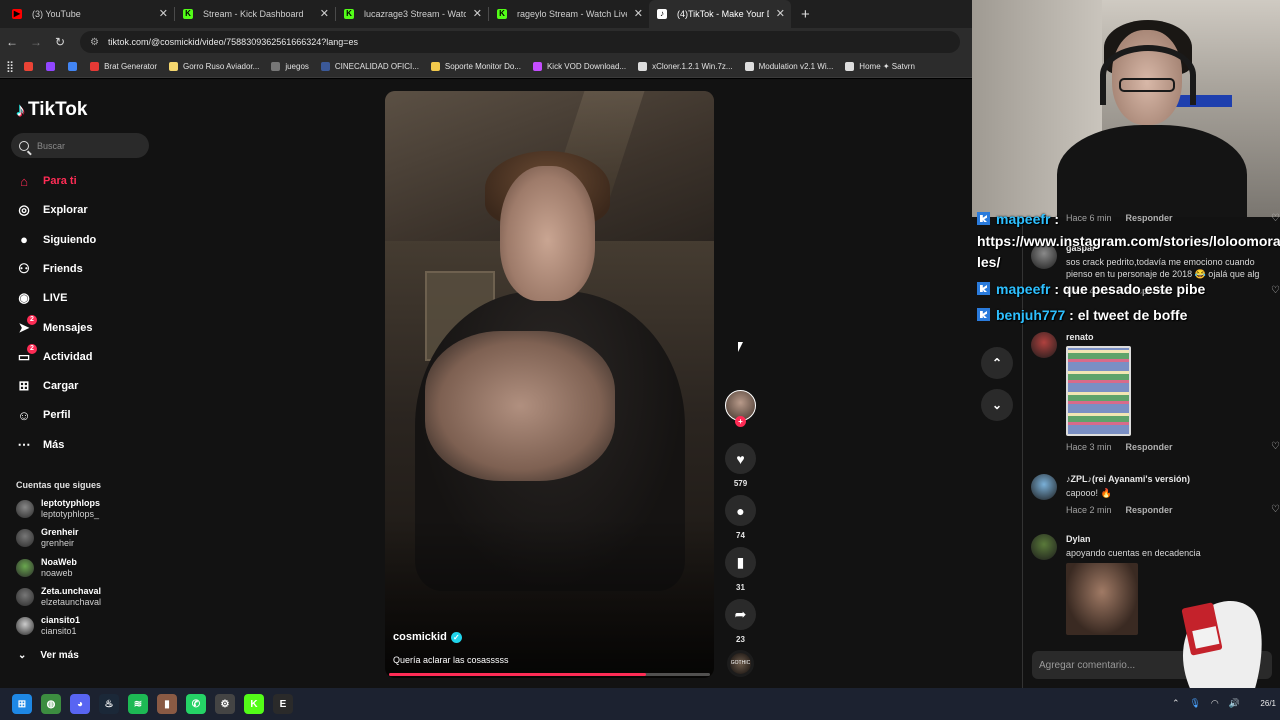  What do you see at coordinates (47, 538) in the screenshot?
I see `following-account: Grenheir grenheir` at bounding box center [47, 538].